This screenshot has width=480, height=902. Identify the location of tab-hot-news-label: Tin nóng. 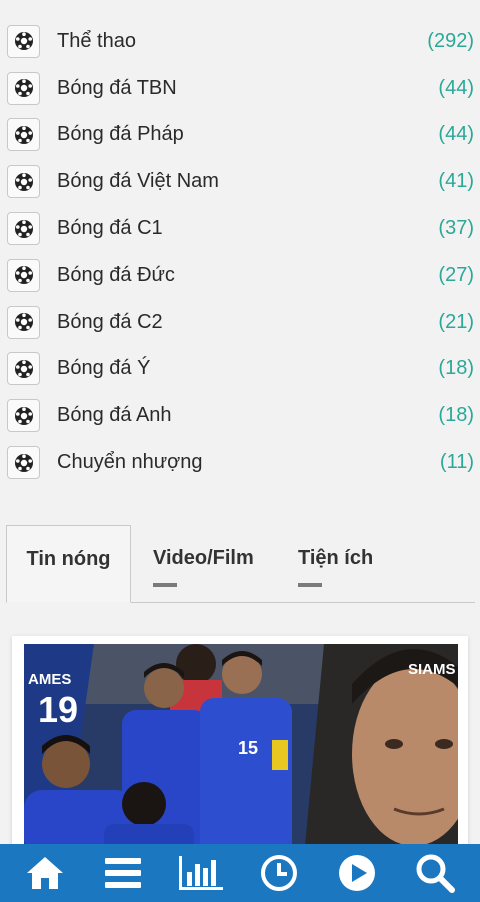
(68, 559).